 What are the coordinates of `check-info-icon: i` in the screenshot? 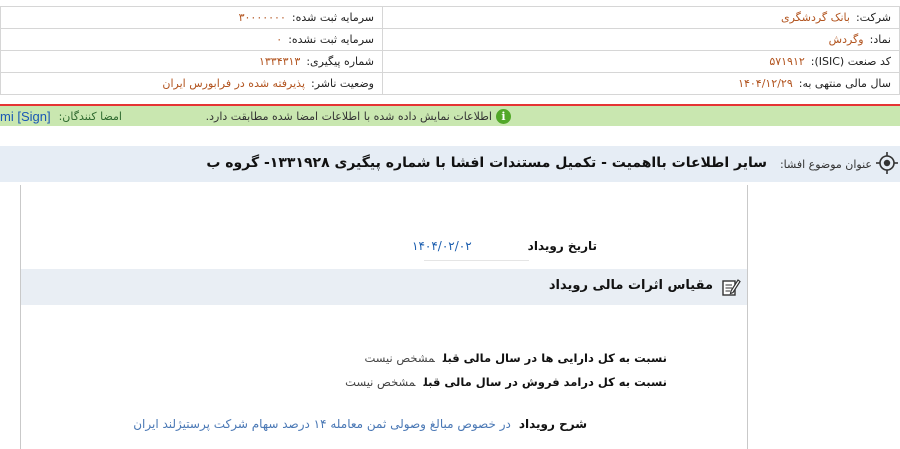 It's located at (503, 116).